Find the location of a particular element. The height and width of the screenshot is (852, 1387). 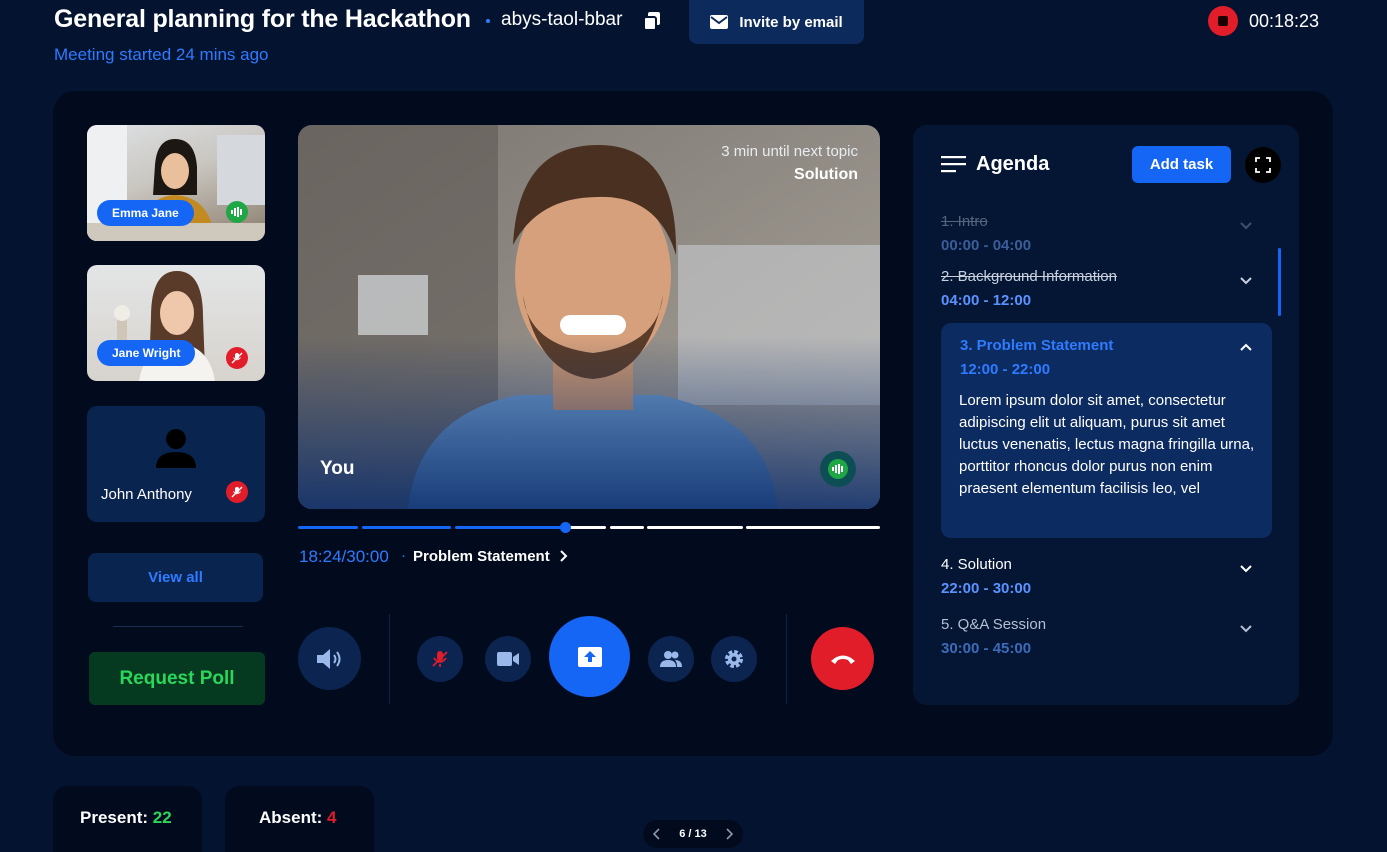

agenda-item-name: 2. Background Information is located at coordinates (1029, 276).